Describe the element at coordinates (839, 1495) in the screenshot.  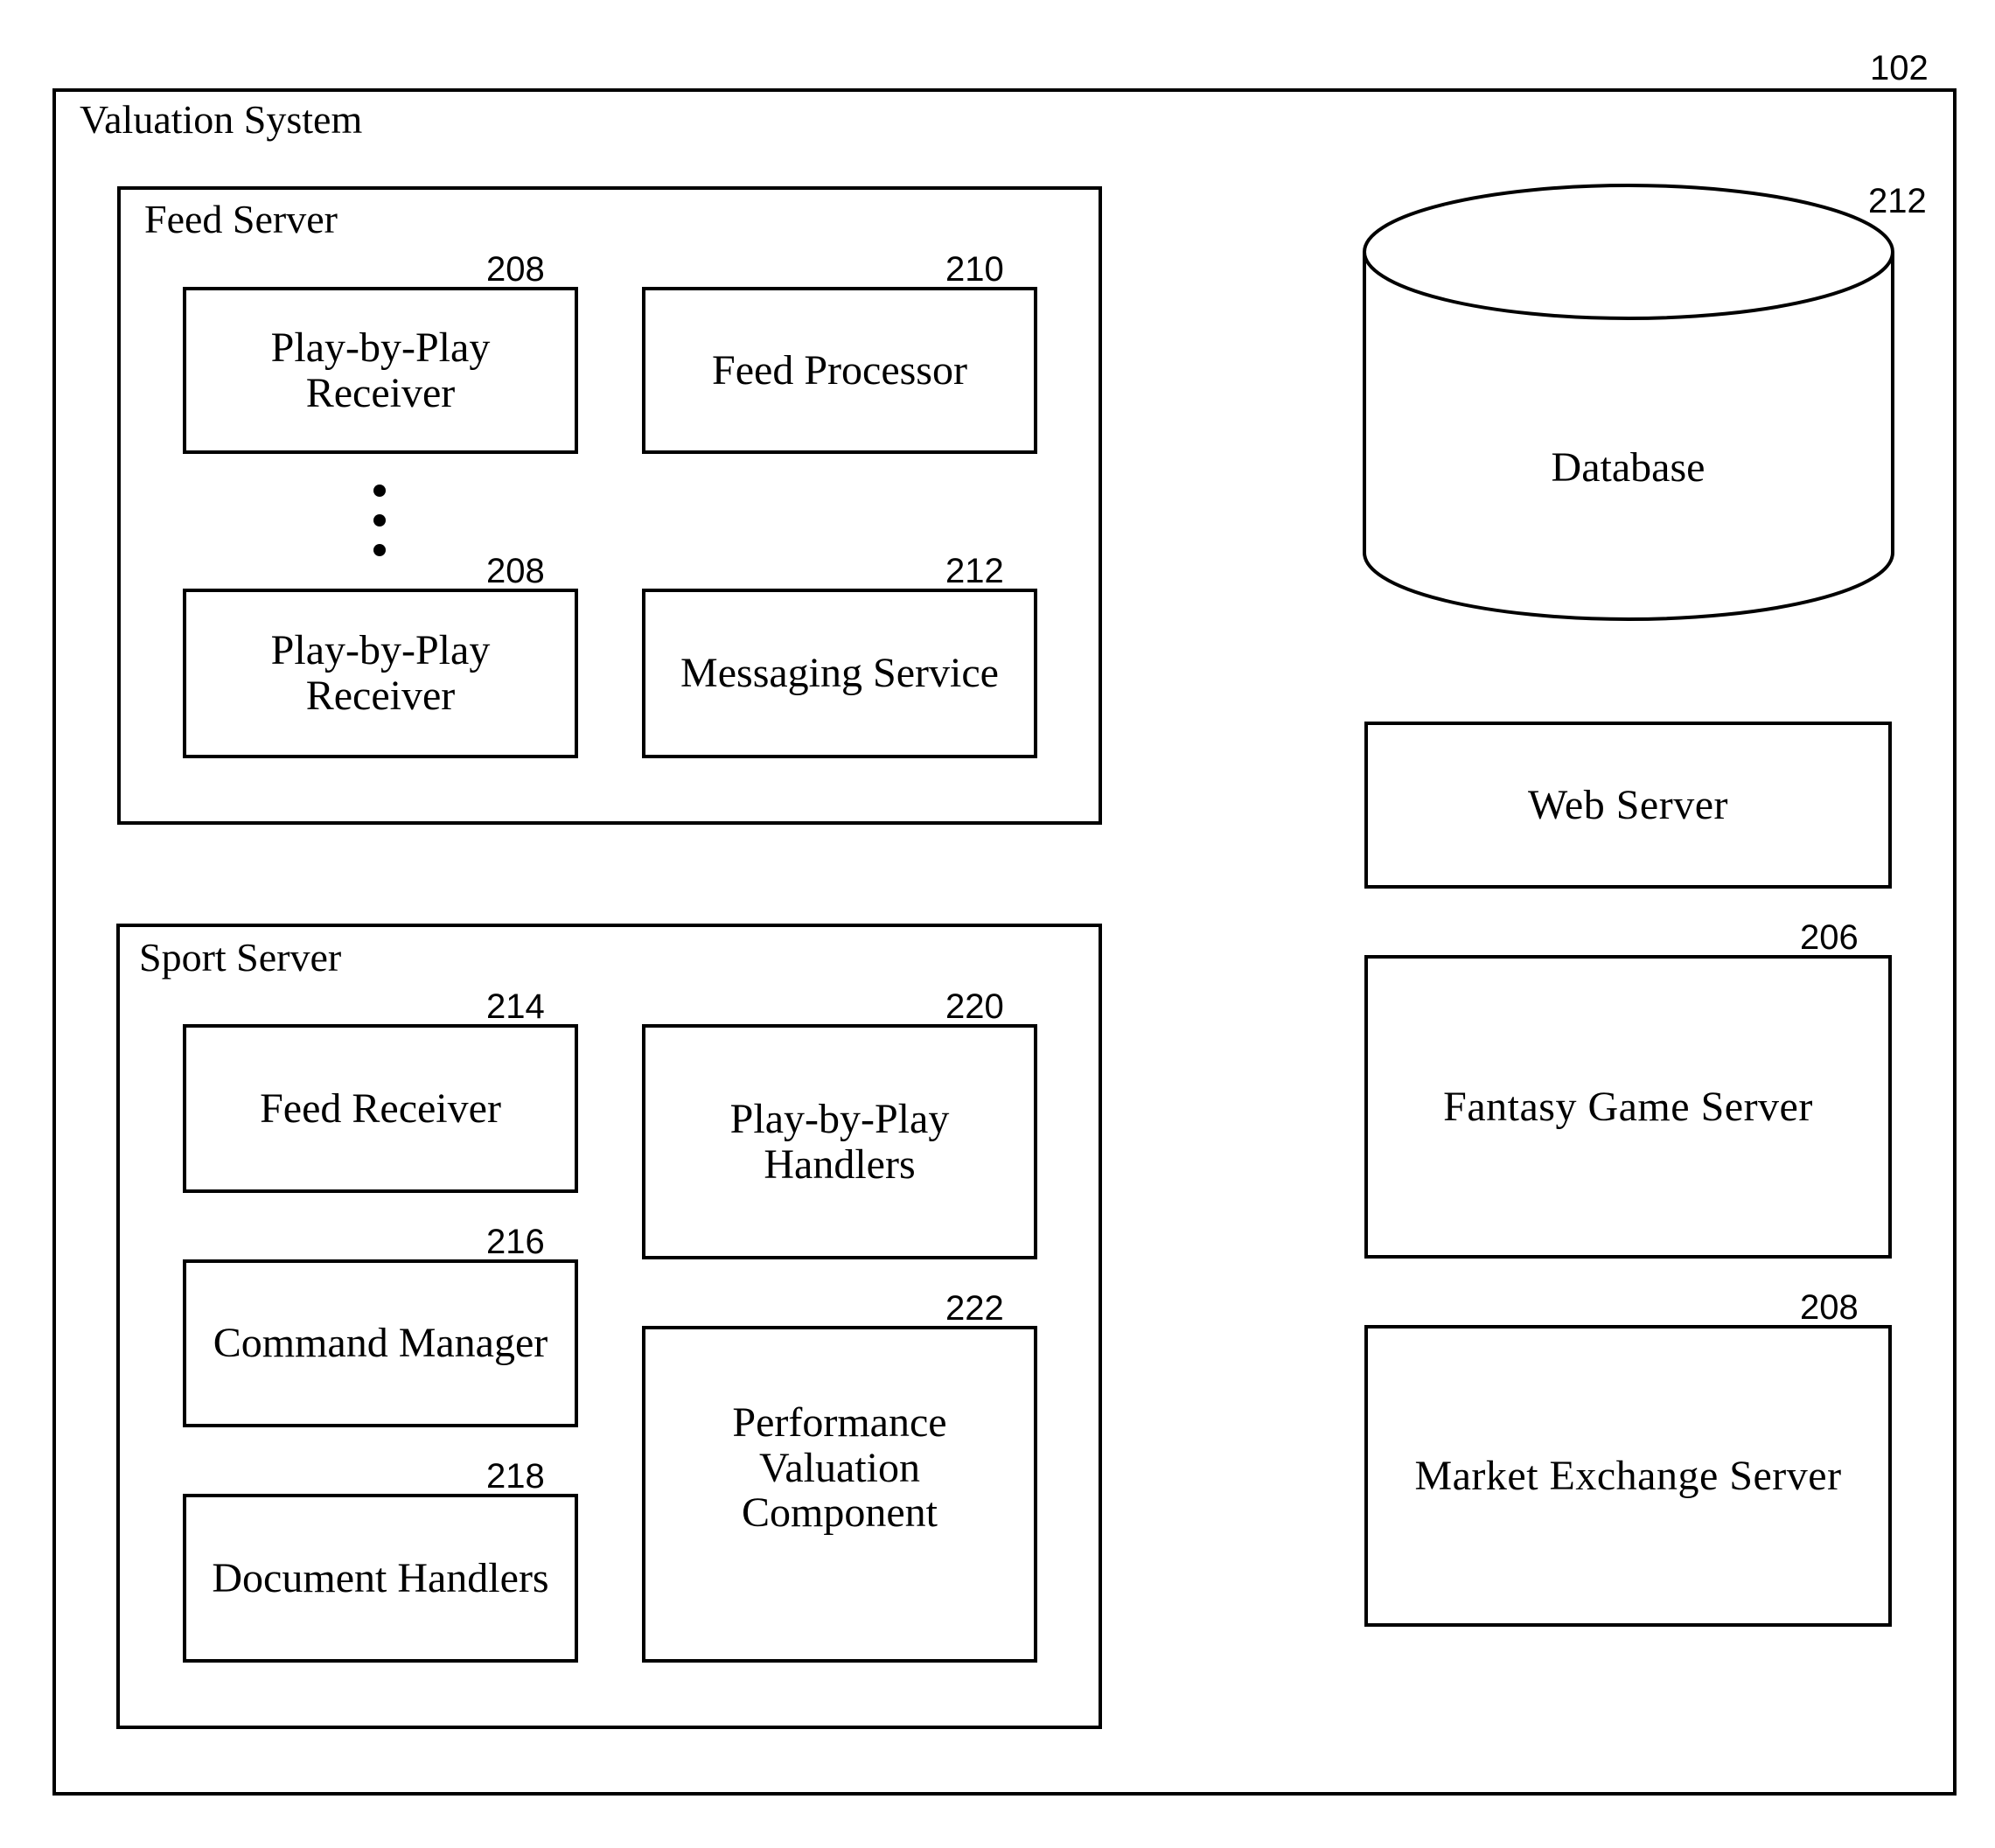
I see `performance-valuation-box: Performance Valuation Component` at that location.